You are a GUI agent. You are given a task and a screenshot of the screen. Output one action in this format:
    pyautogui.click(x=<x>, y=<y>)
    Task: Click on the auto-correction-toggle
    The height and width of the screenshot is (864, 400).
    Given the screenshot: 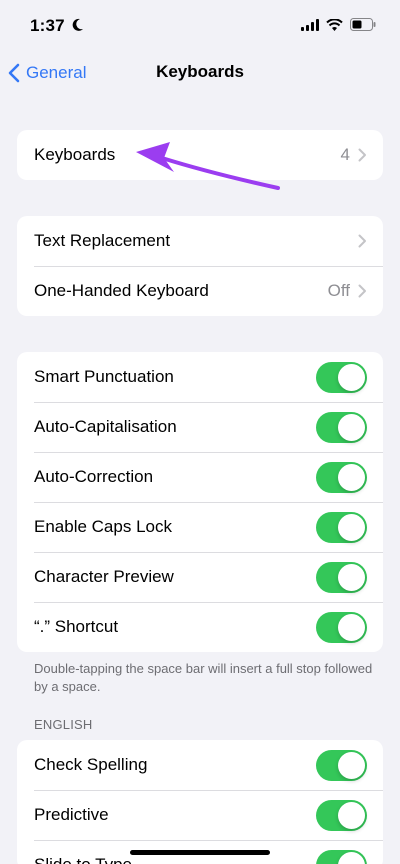 What is the action you would take?
    pyautogui.click(x=341, y=477)
    